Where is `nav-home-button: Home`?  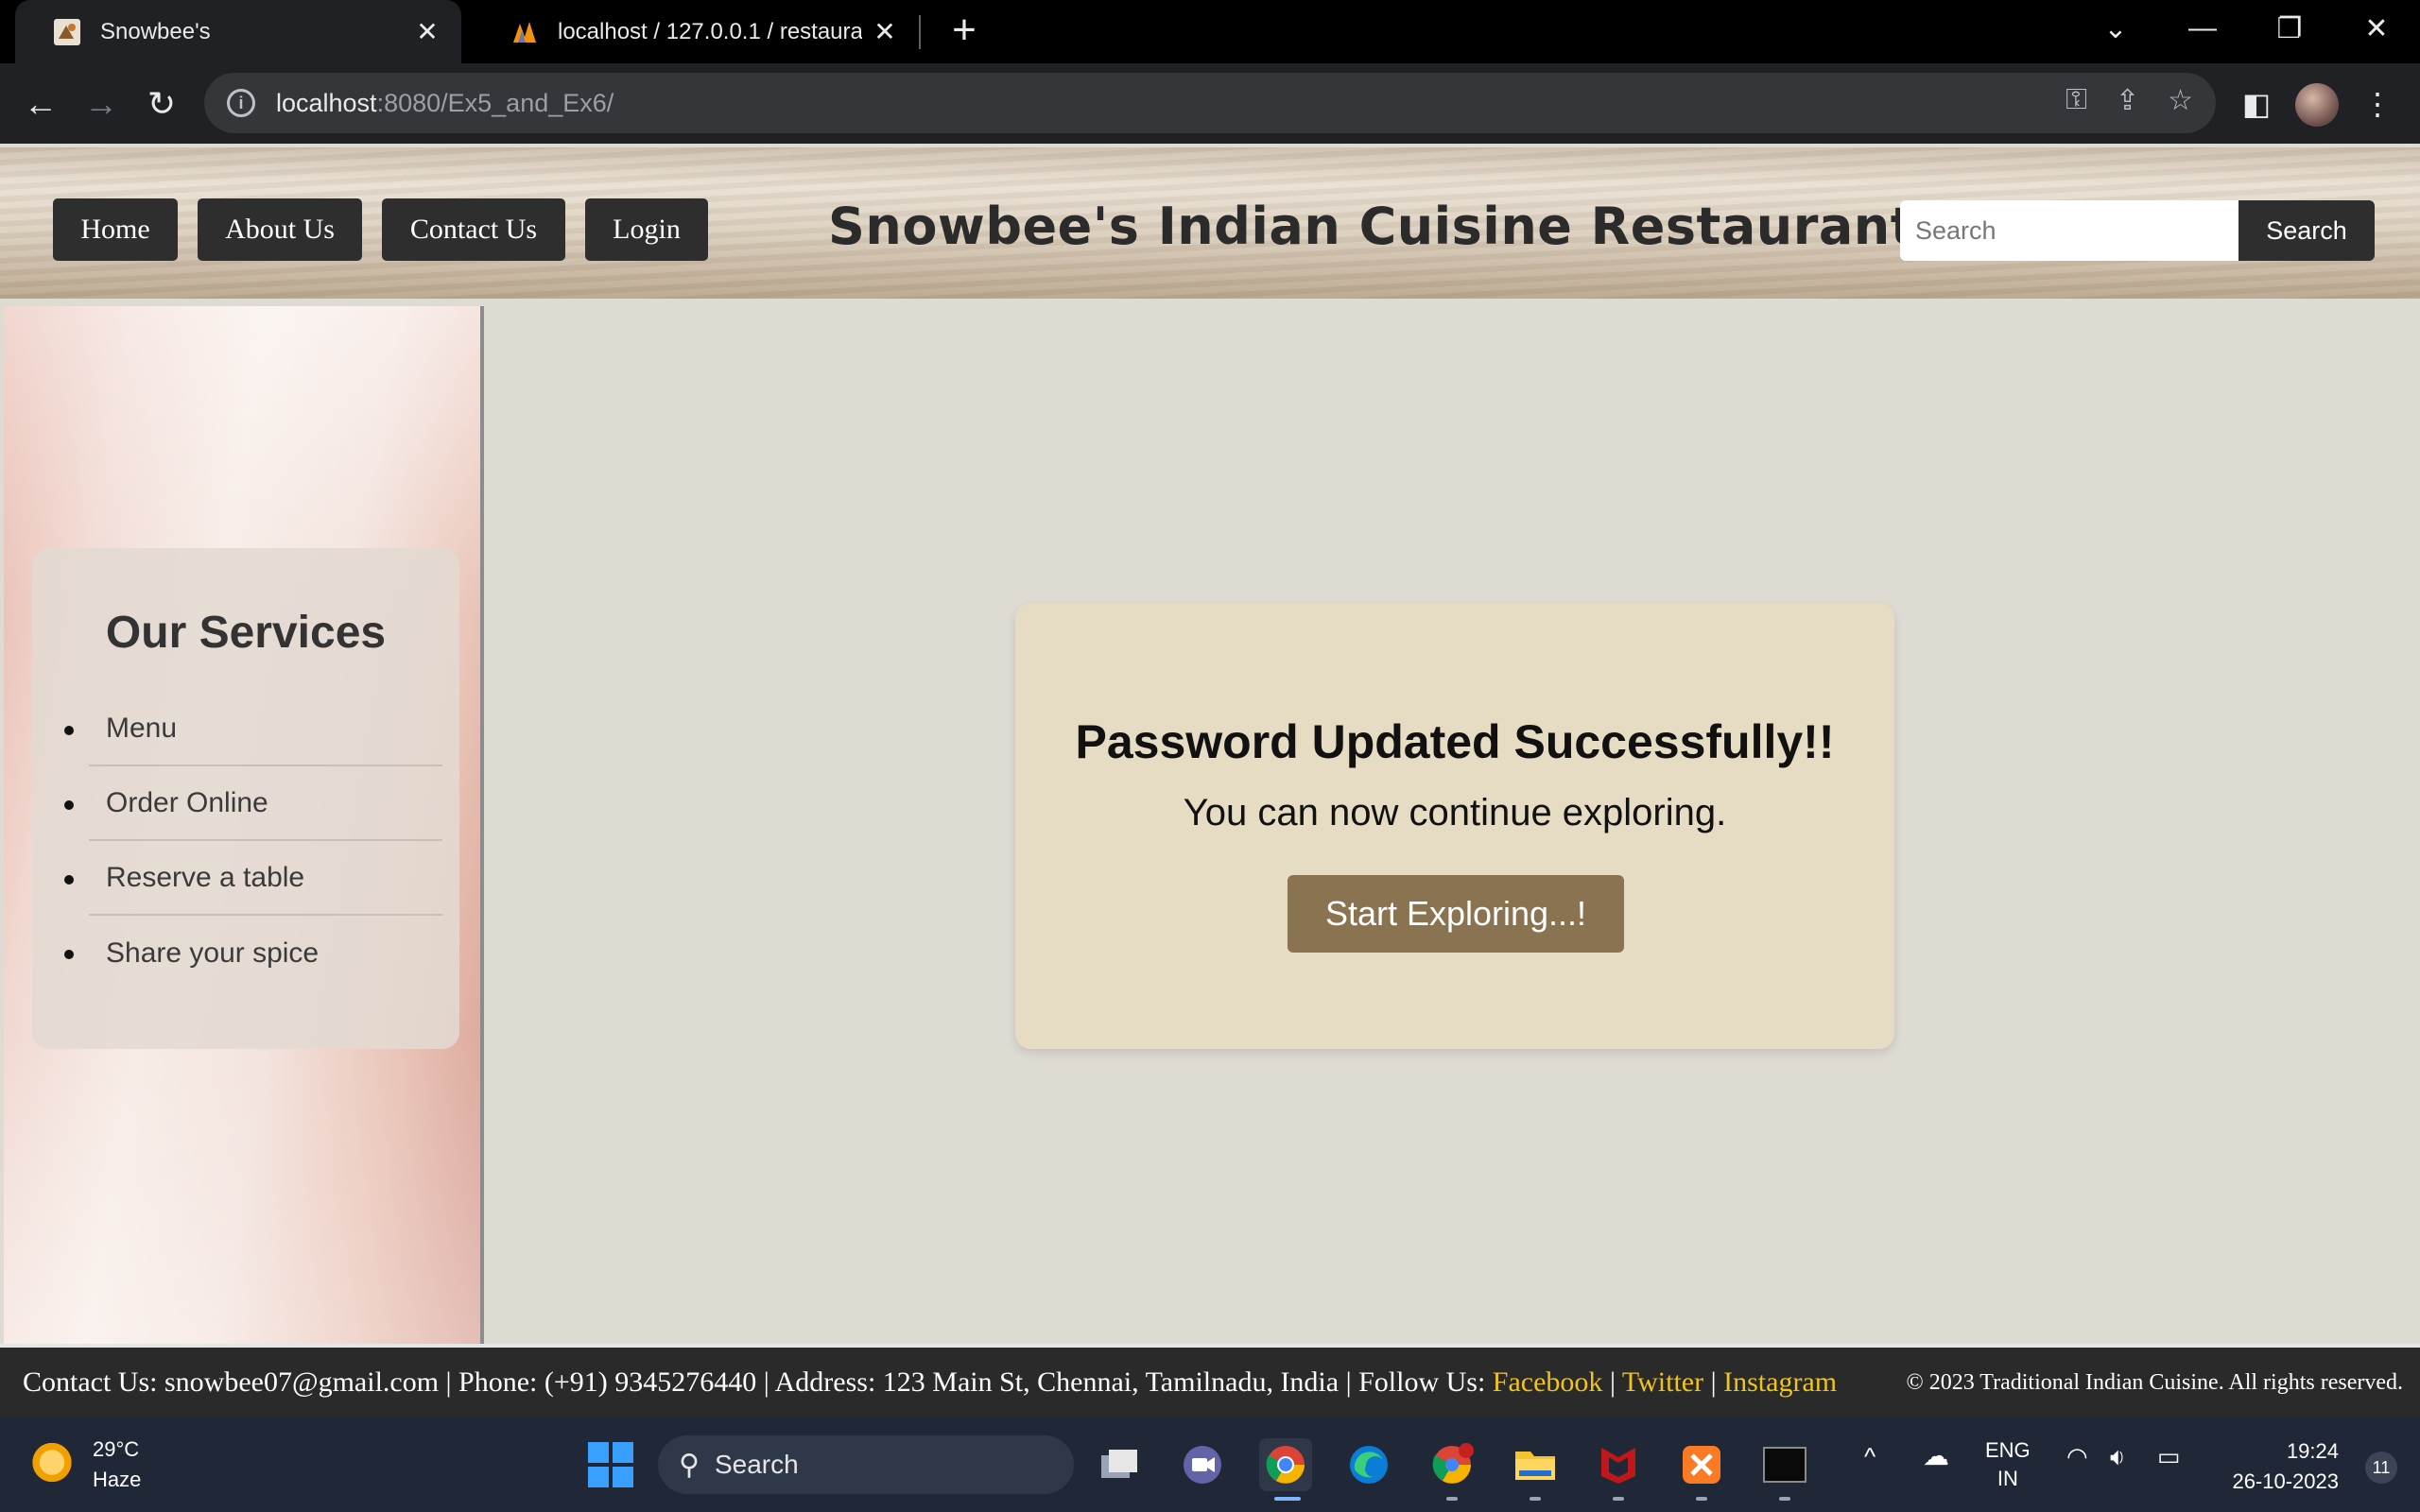 nav-home-button: Home is located at coordinates (115, 229).